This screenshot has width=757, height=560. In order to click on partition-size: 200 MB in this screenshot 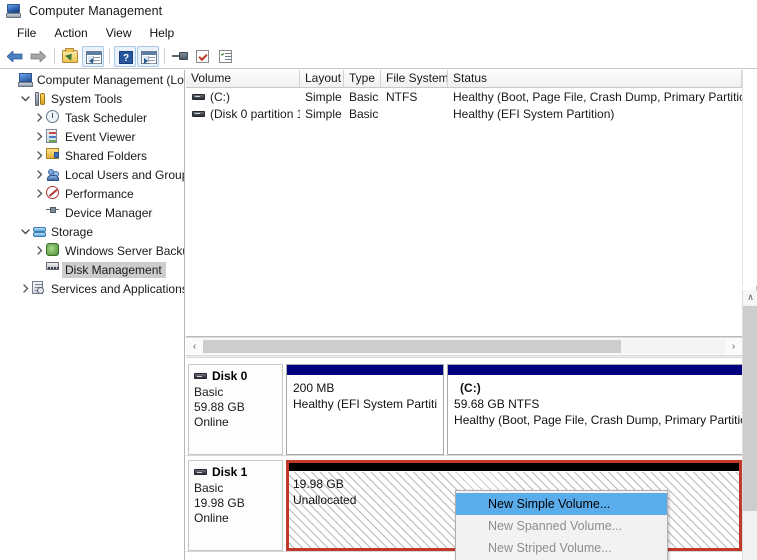, I will do `click(314, 388)`.